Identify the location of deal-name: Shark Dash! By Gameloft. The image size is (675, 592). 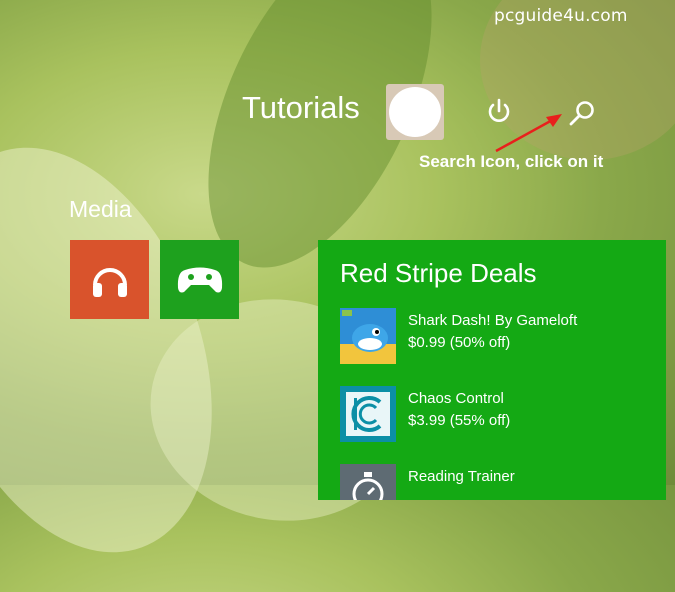
(493, 320).